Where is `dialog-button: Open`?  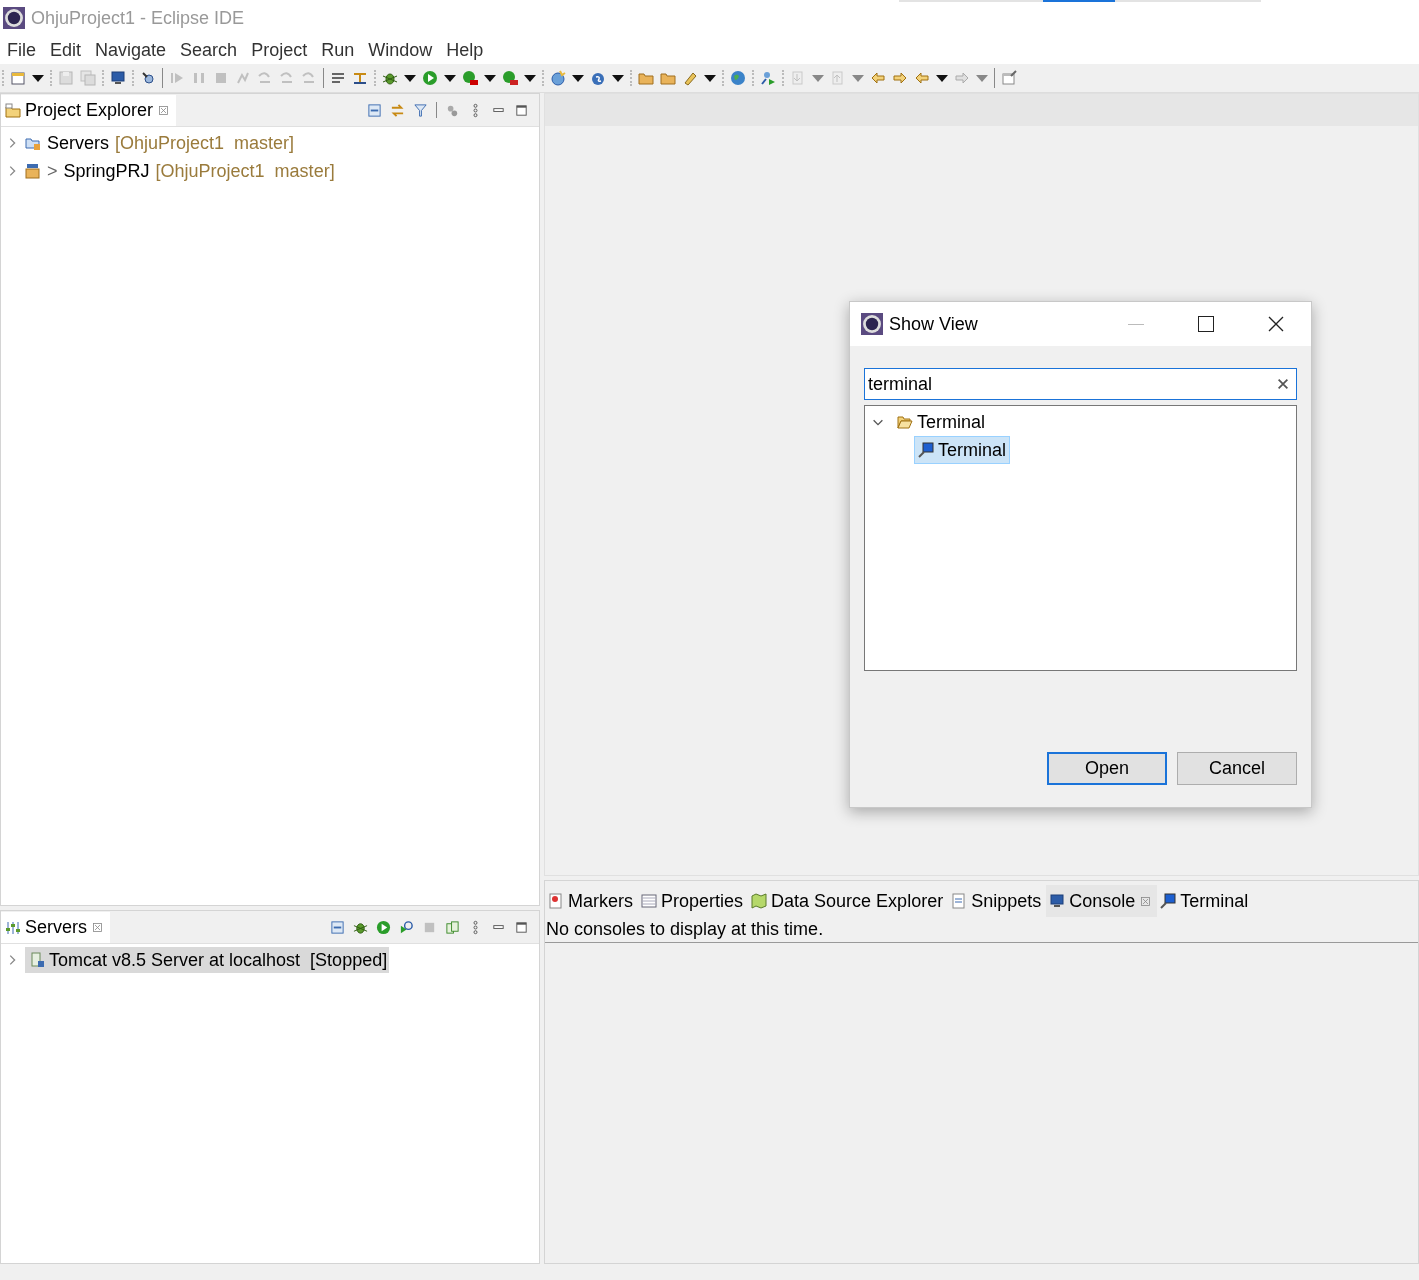 dialog-button: Open is located at coordinates (1107, 768).